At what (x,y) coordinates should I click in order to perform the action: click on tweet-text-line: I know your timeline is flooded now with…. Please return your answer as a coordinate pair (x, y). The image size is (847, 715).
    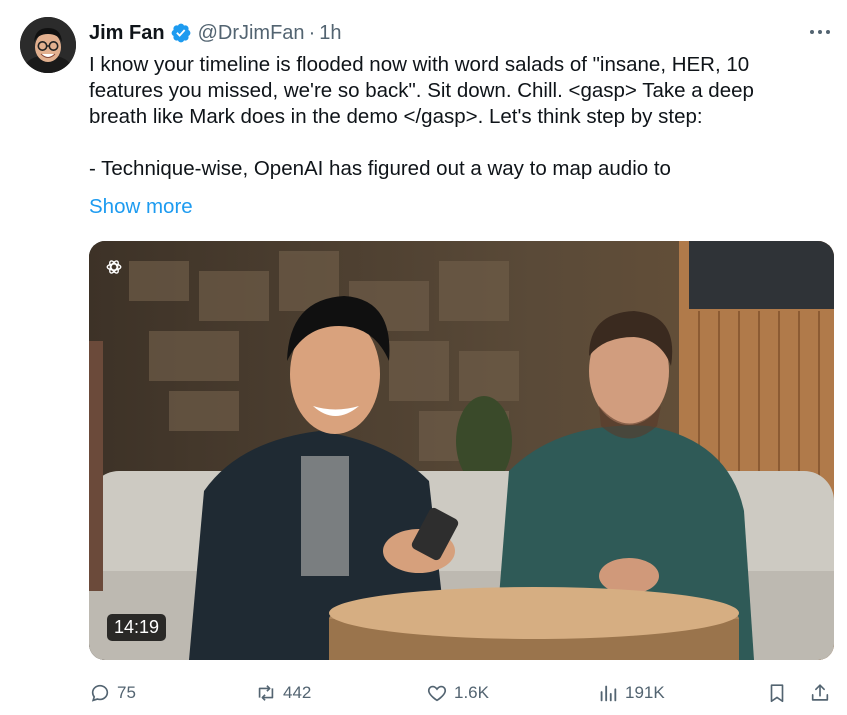
    Looking at the image, I should click on (419, 64).